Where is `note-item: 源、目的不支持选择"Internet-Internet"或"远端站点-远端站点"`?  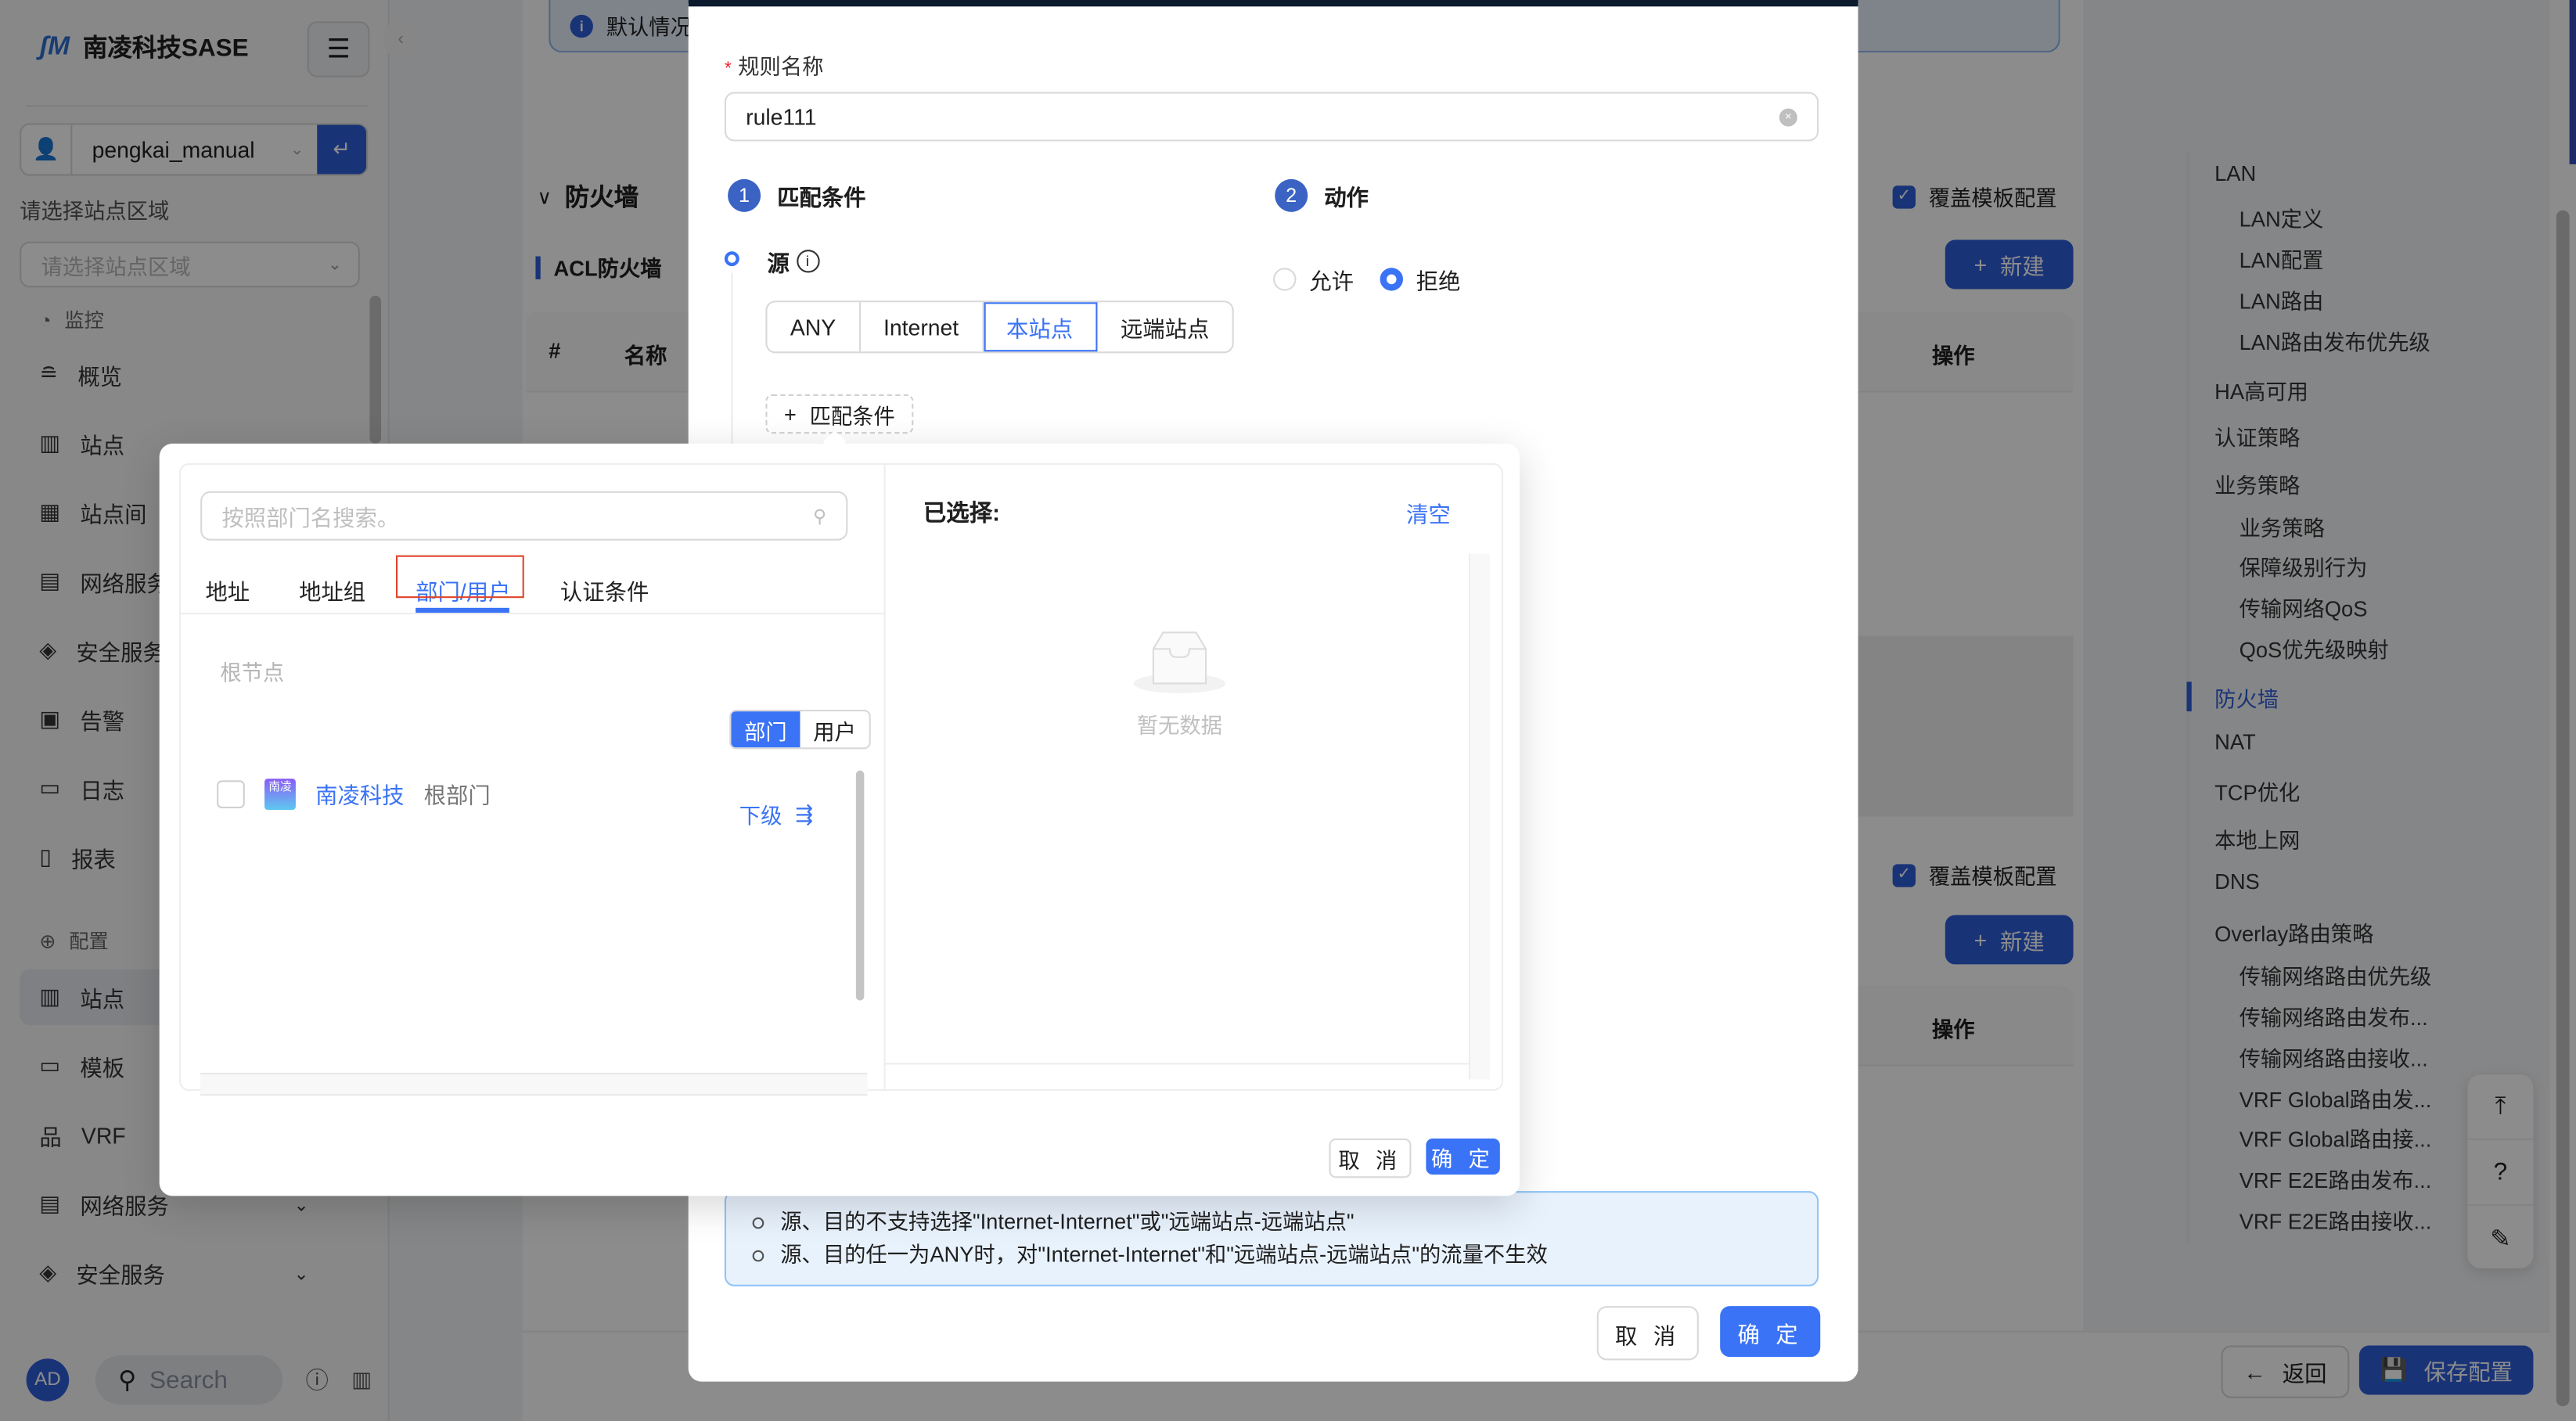 note-item: 源、目的不支持选择"Internet-Internet"或"远端站点-远端站点" is located at coordinates (1271, 1222).